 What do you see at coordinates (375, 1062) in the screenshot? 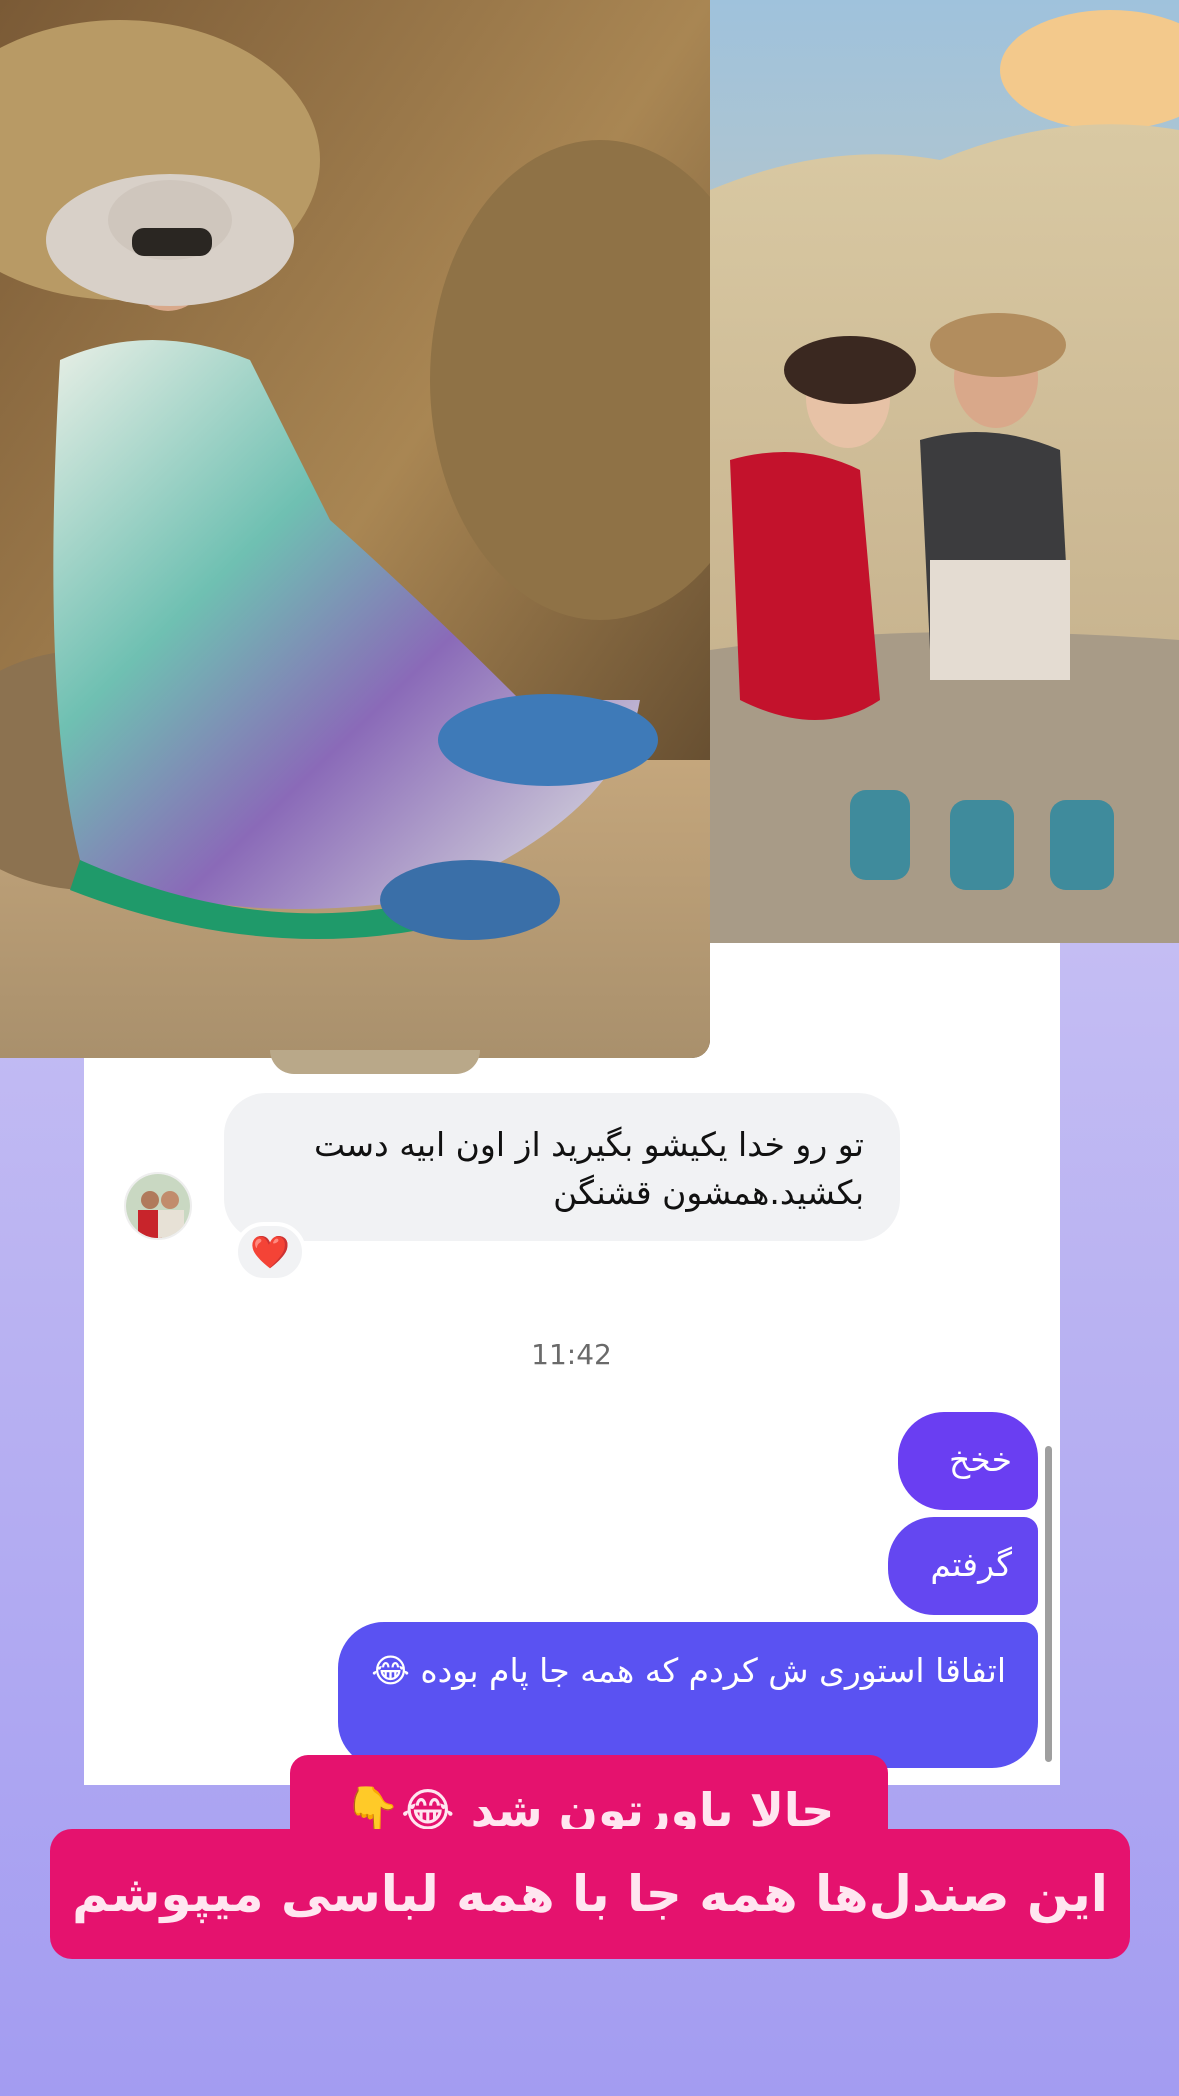
I see `previous-image-message` at bounding box center [375, 1062].